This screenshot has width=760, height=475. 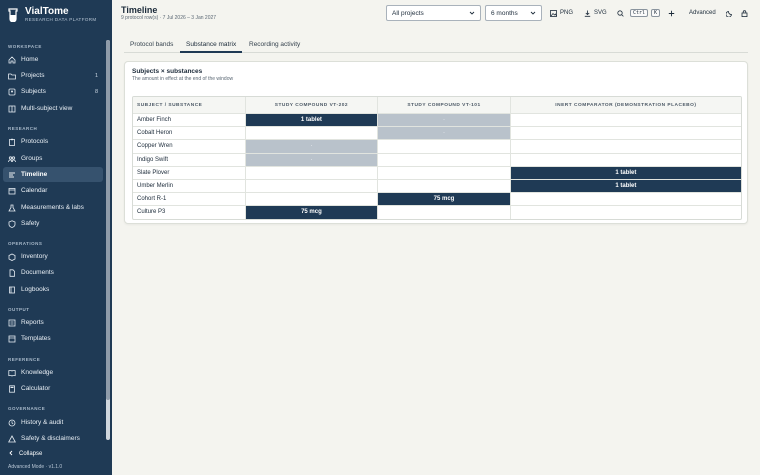 I want to click on sidebar-item-safety: Safety, so click(x=53, y=223).